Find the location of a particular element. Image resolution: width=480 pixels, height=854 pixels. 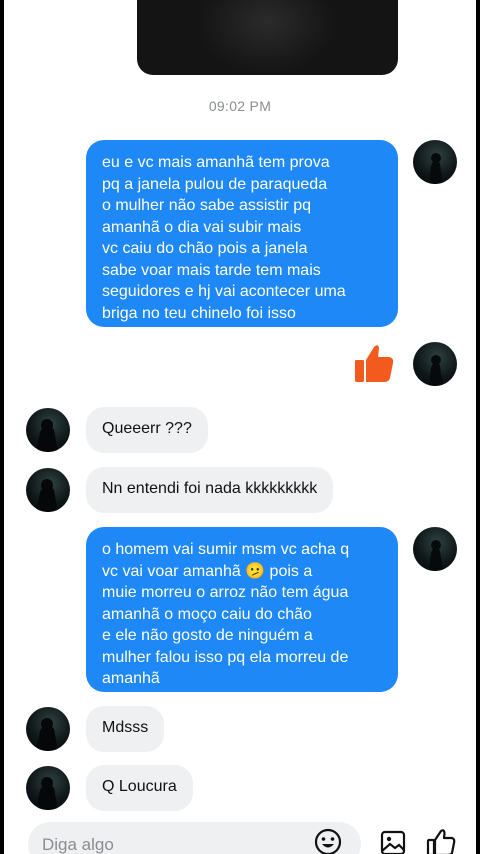

thumbs-up-icon is located at coordinates (374, 362).